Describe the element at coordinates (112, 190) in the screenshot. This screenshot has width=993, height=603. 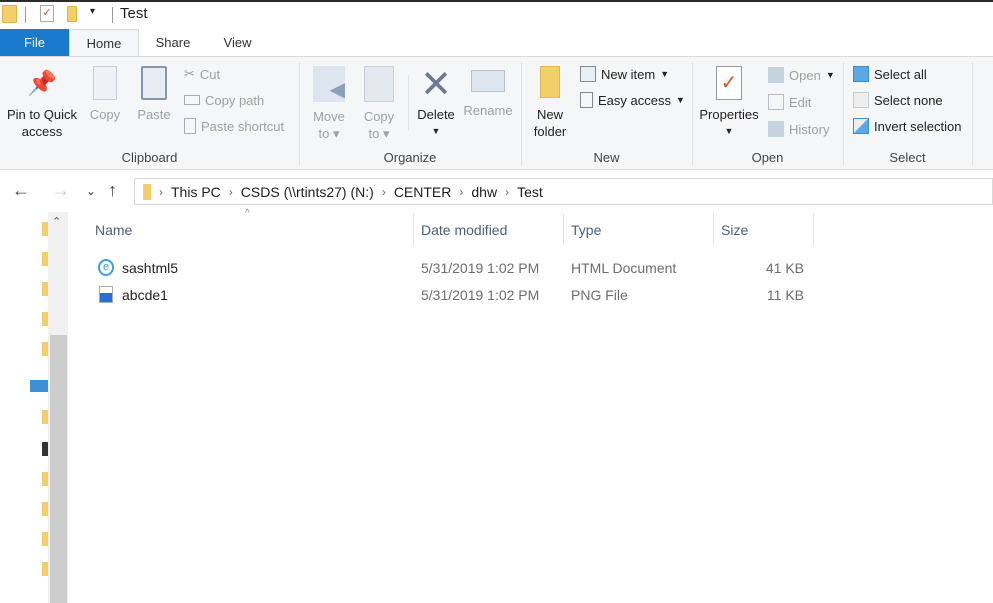
I see `up-button: ↑` at that location.